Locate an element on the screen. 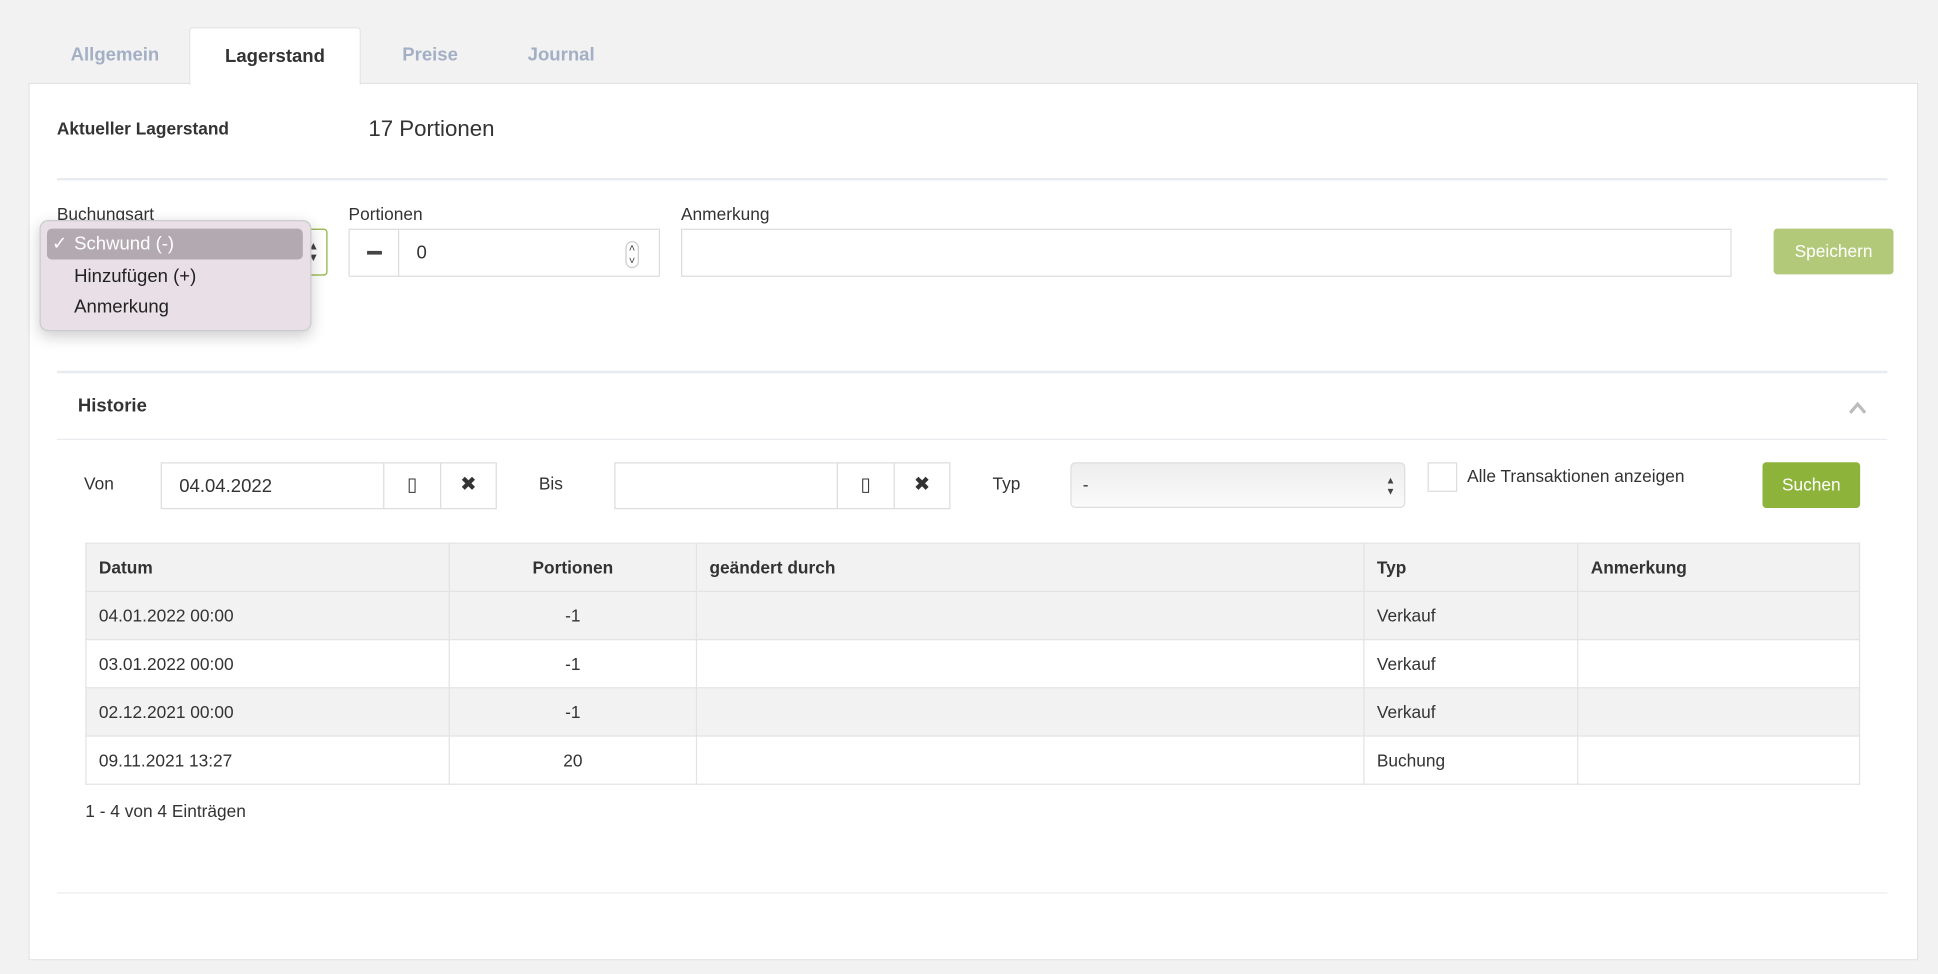 This screenshot has width=1938, height=974. column-header: geändert durch is located at coordinates (1030, 567).